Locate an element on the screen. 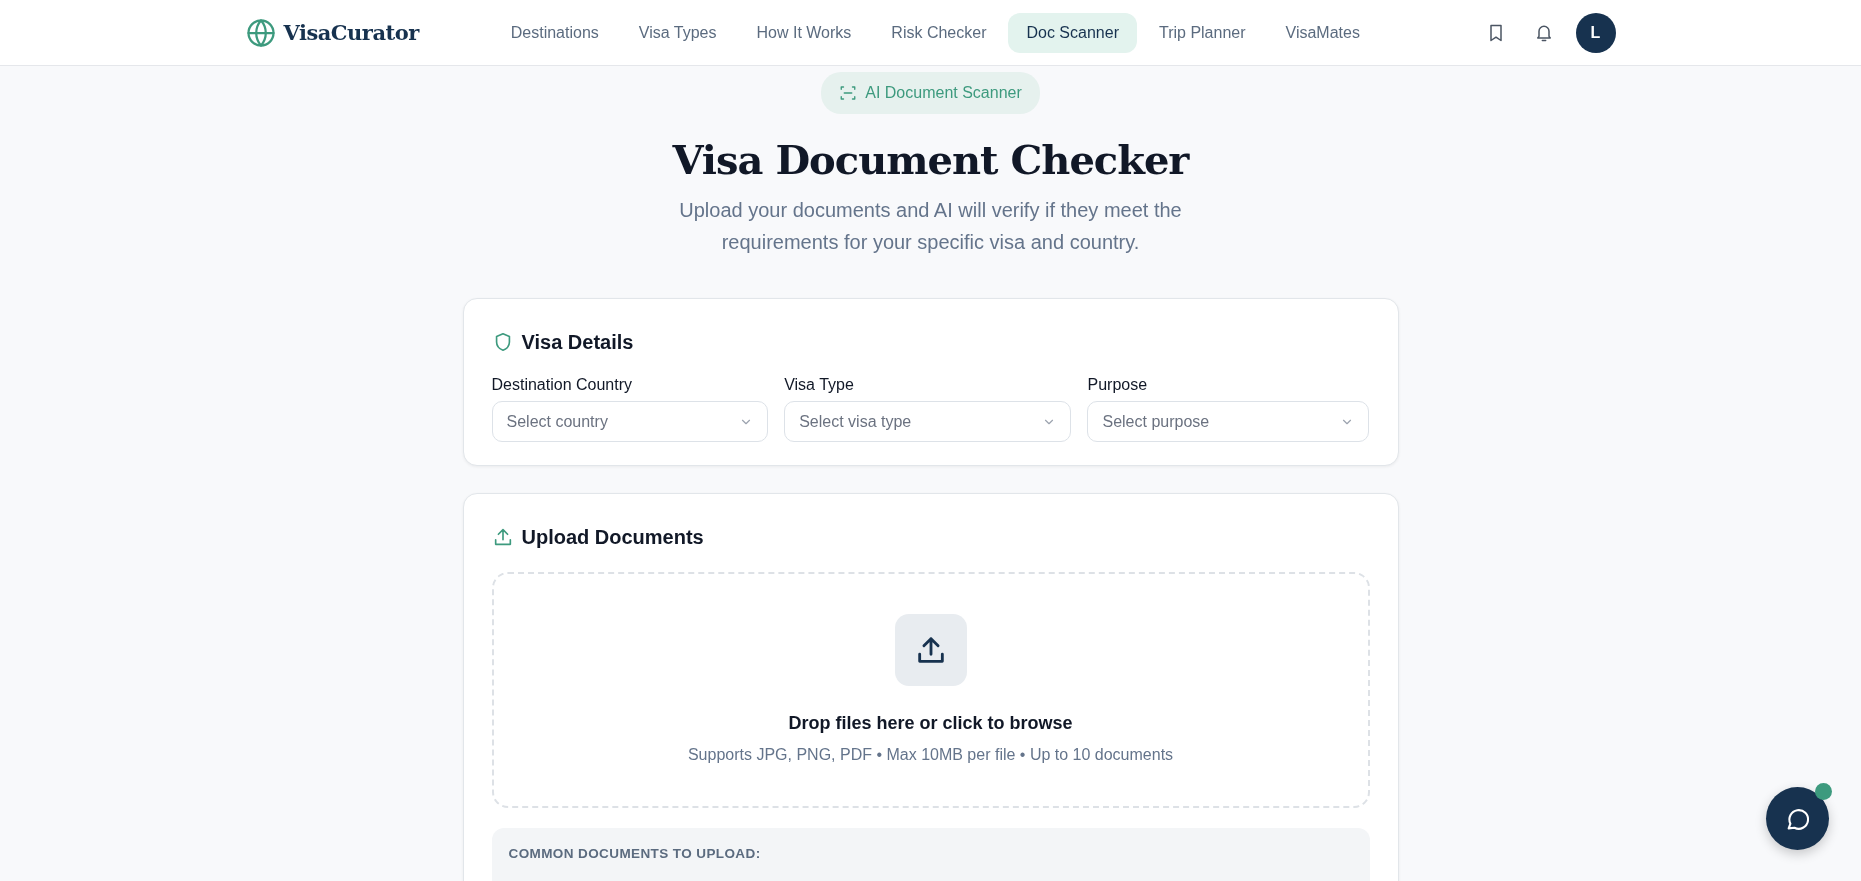 This screenshot has height=881, width=1861. drop-title: Drop files here or click to browse is located at coordinates (930, 723).